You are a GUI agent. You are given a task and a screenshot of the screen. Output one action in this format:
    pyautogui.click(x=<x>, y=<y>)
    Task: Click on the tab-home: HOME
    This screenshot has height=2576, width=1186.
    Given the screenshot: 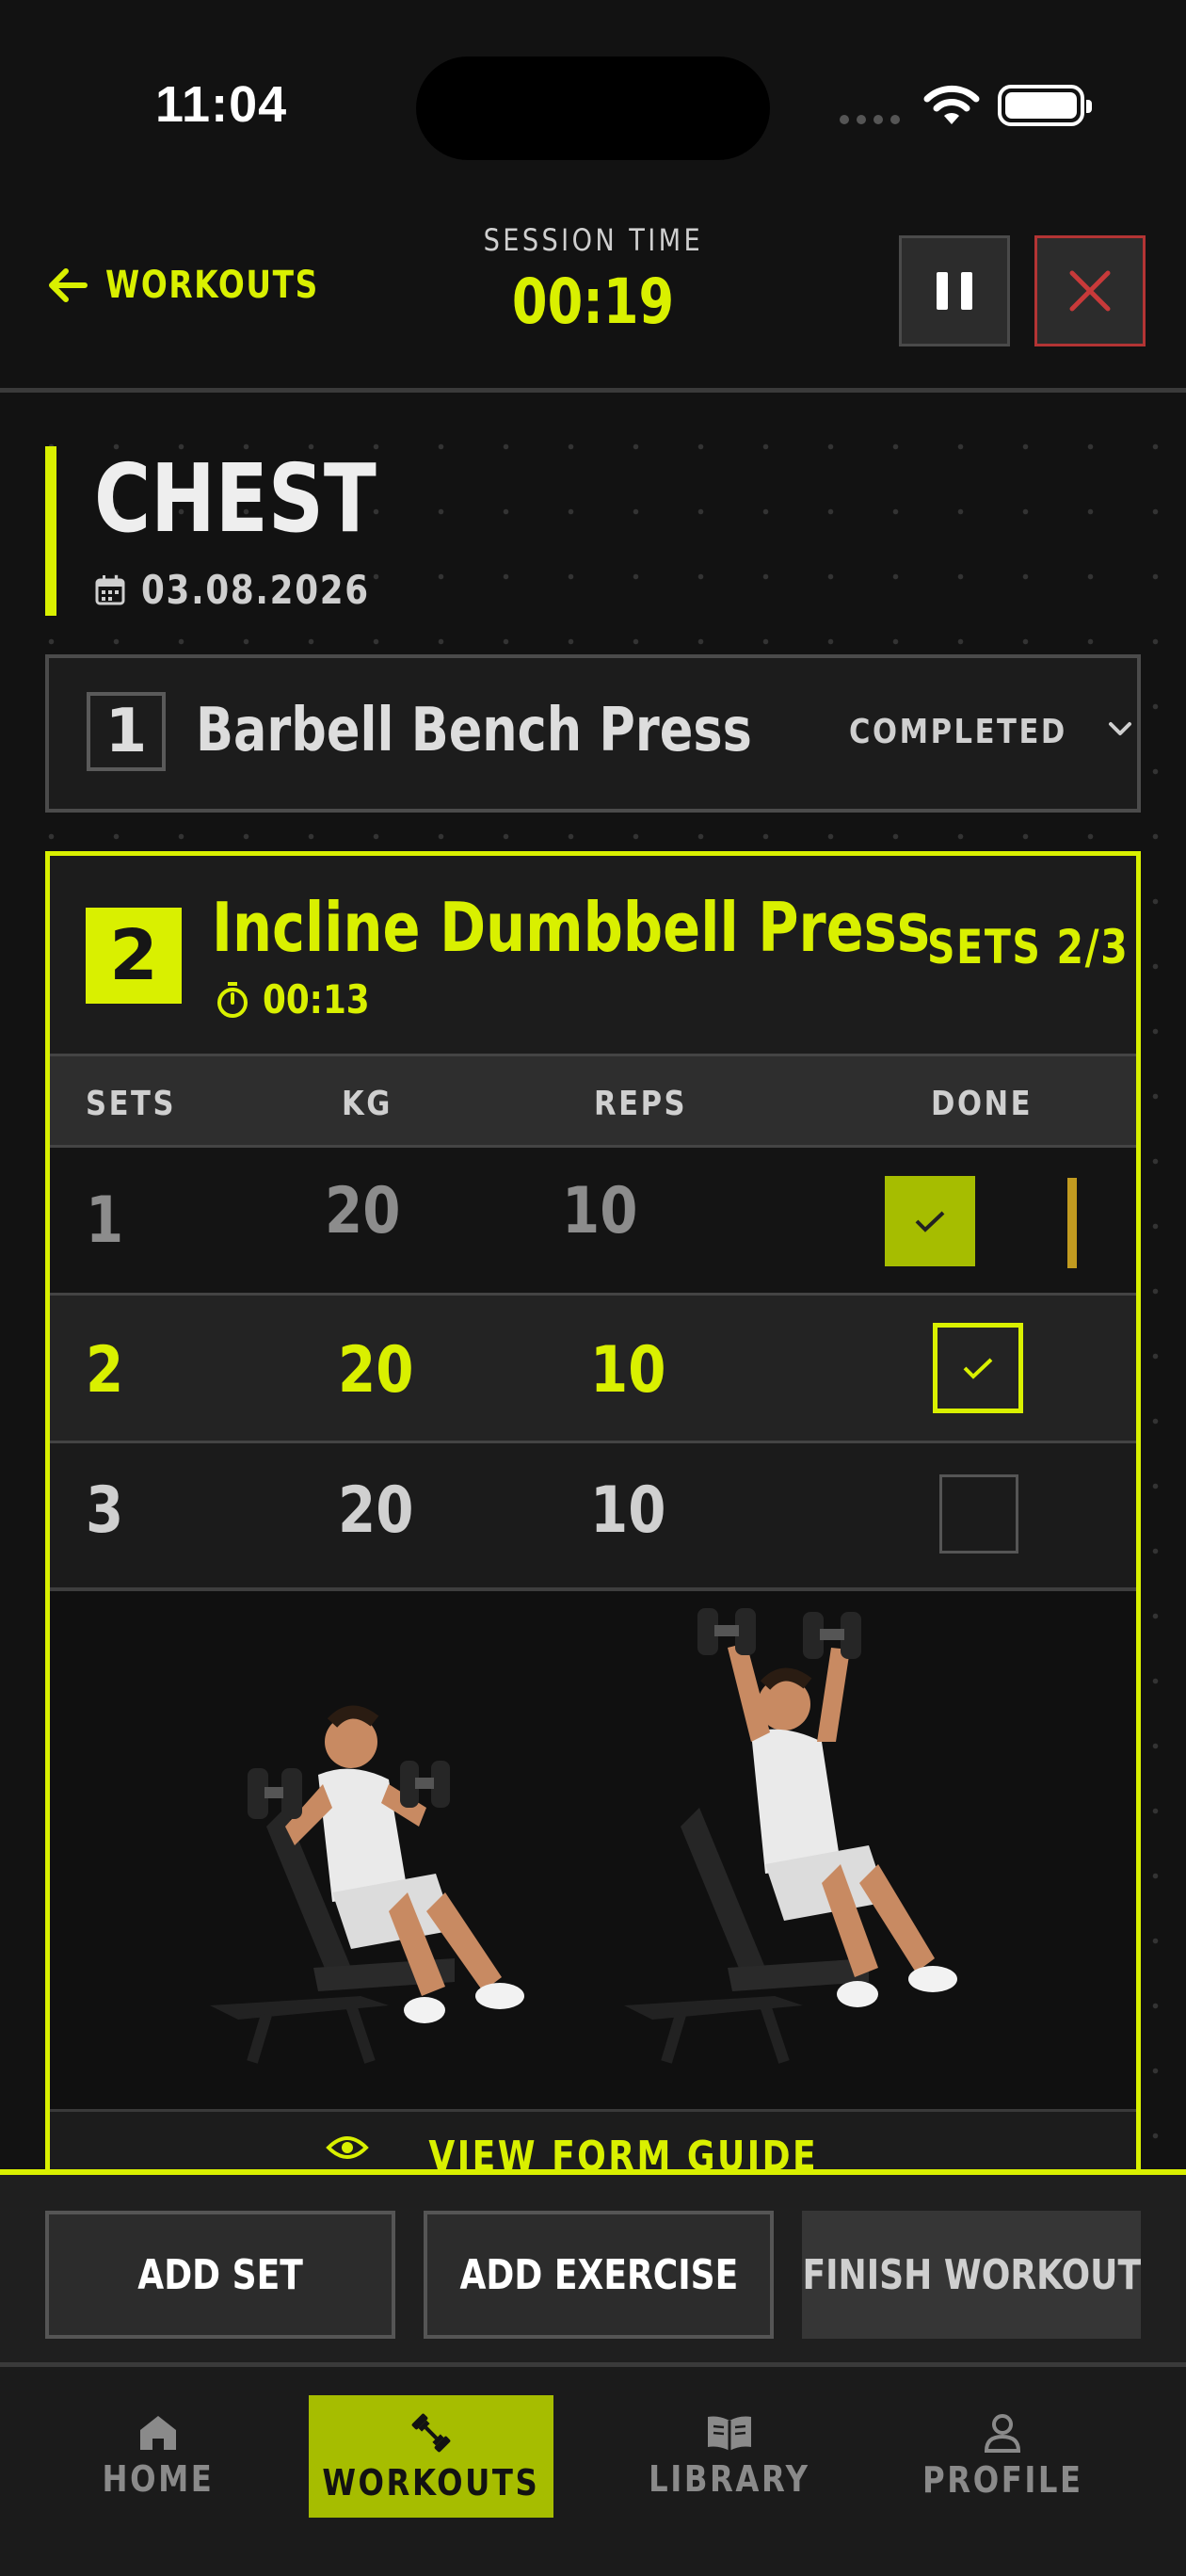 What is the action you would take?
    pyautogui.click(x=158, y=2456)
    